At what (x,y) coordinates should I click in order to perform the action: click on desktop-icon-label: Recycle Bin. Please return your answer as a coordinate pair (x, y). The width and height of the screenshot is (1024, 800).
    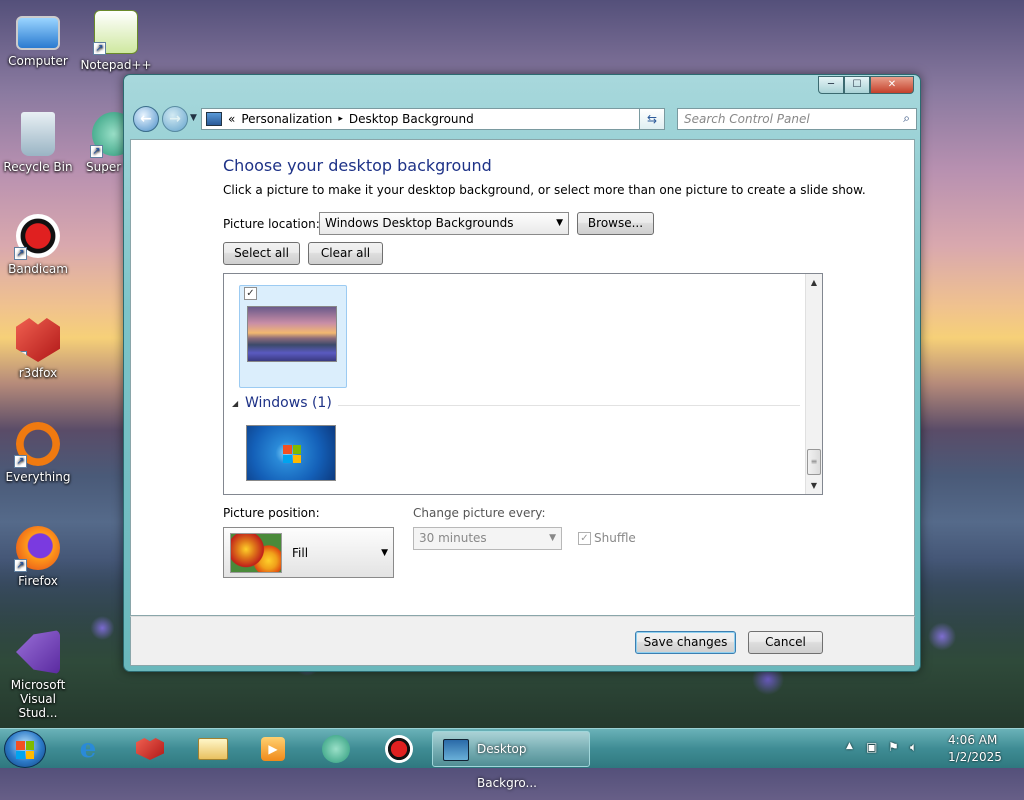
    Looking at the image, I should click on (38, 167).